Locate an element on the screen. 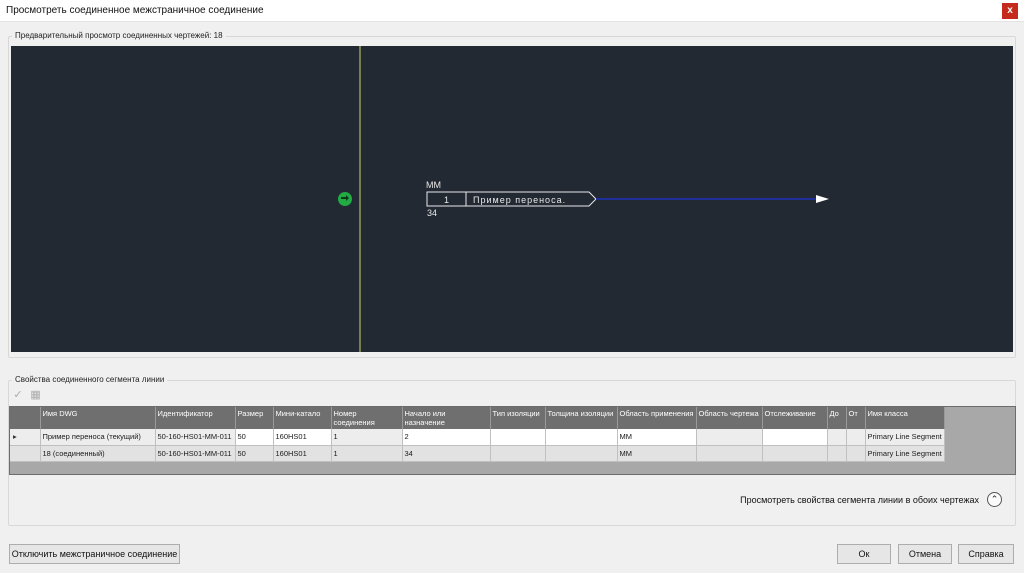 This screenshot has width=1024, height=573. grid-header-connection-number: Номер соединения is located at coordinates (367, 418).